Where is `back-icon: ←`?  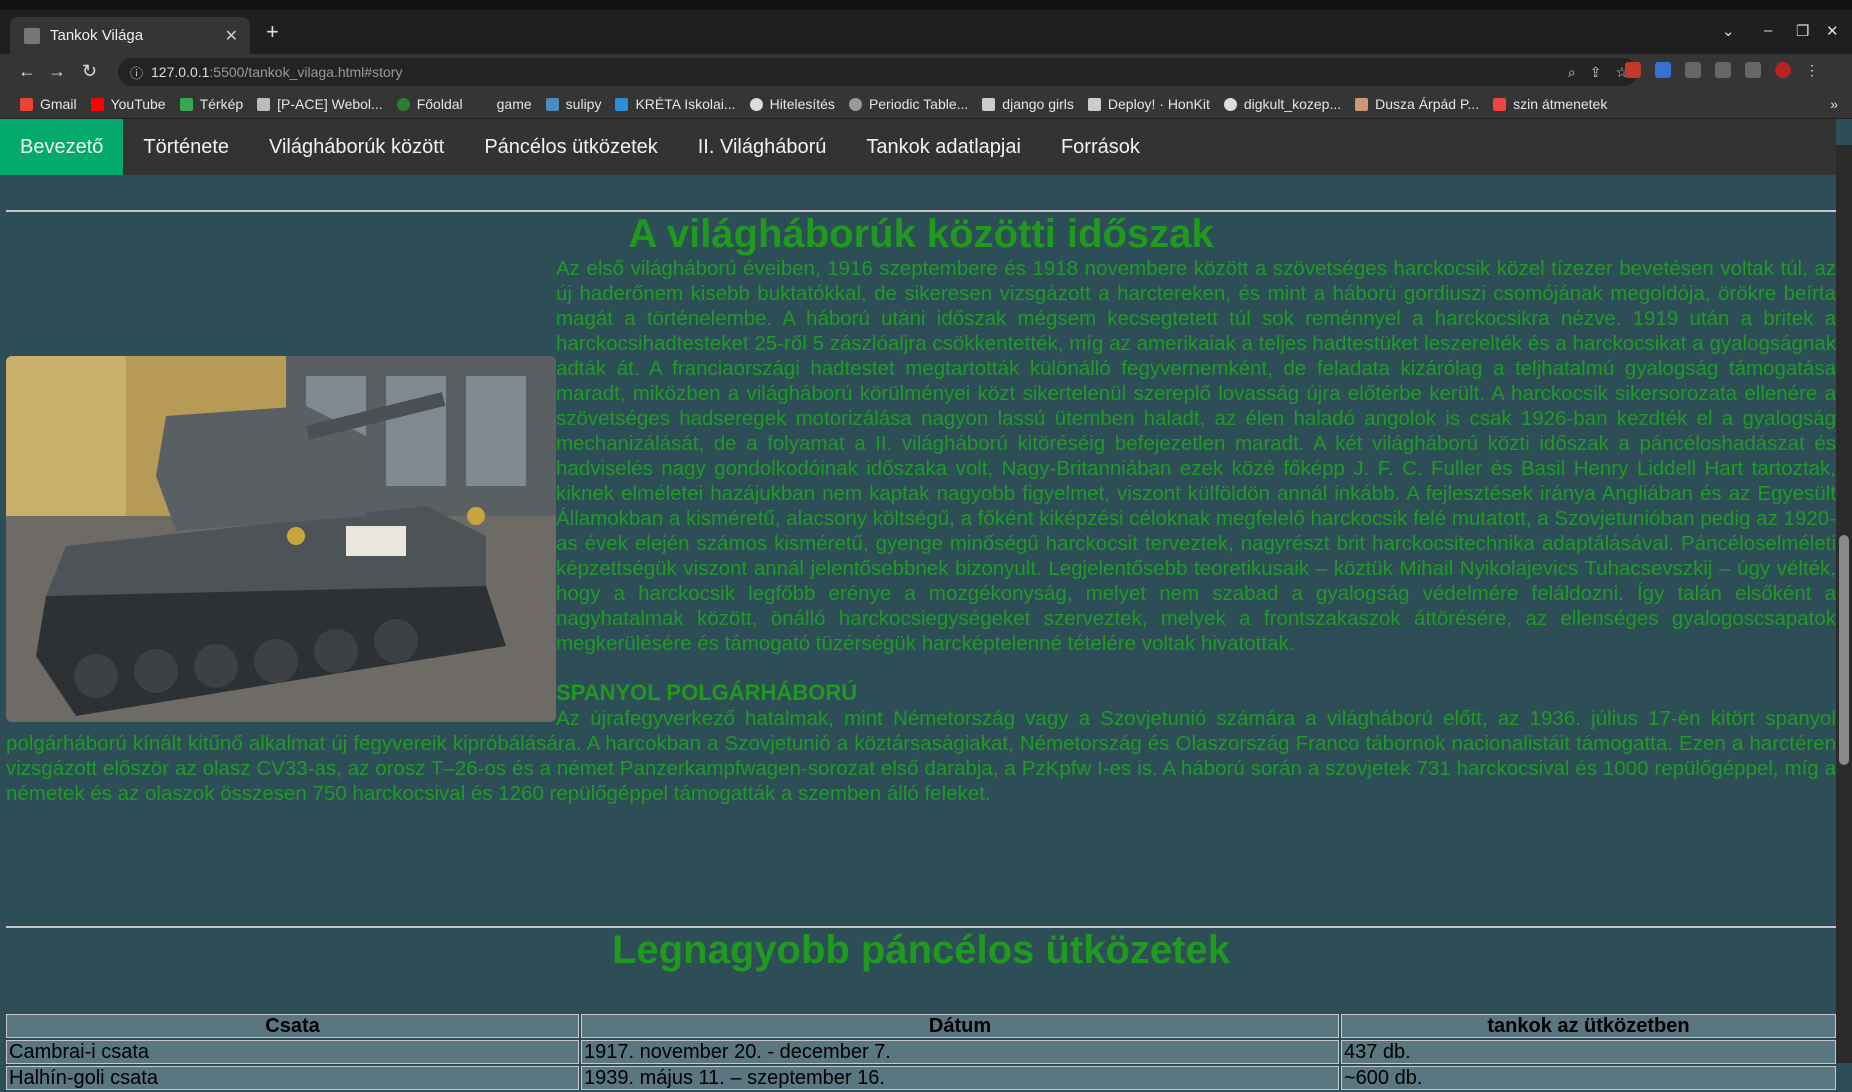
back-icon: ← is located at coordinates (27, 71).